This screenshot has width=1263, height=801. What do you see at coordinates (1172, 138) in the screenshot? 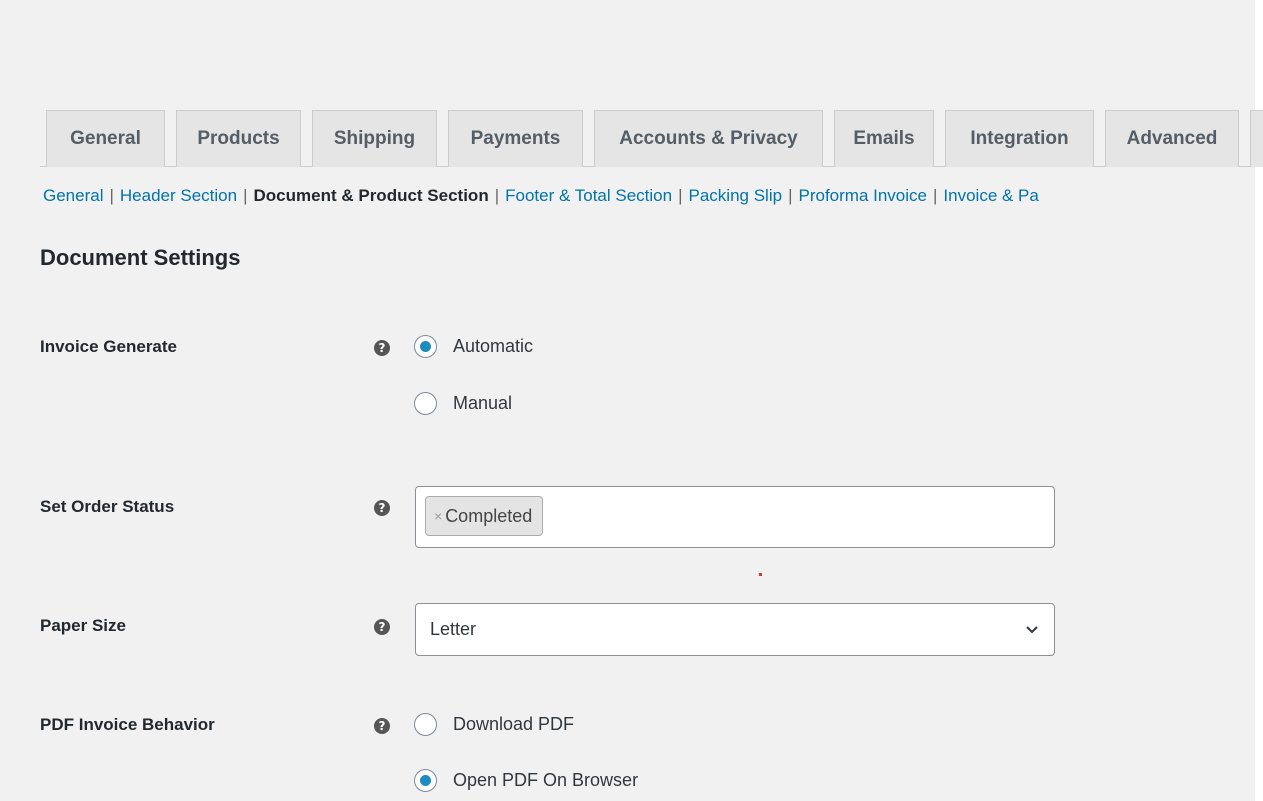
I see `tab-advanced: Advanced` at bounding box center [1172, 138].